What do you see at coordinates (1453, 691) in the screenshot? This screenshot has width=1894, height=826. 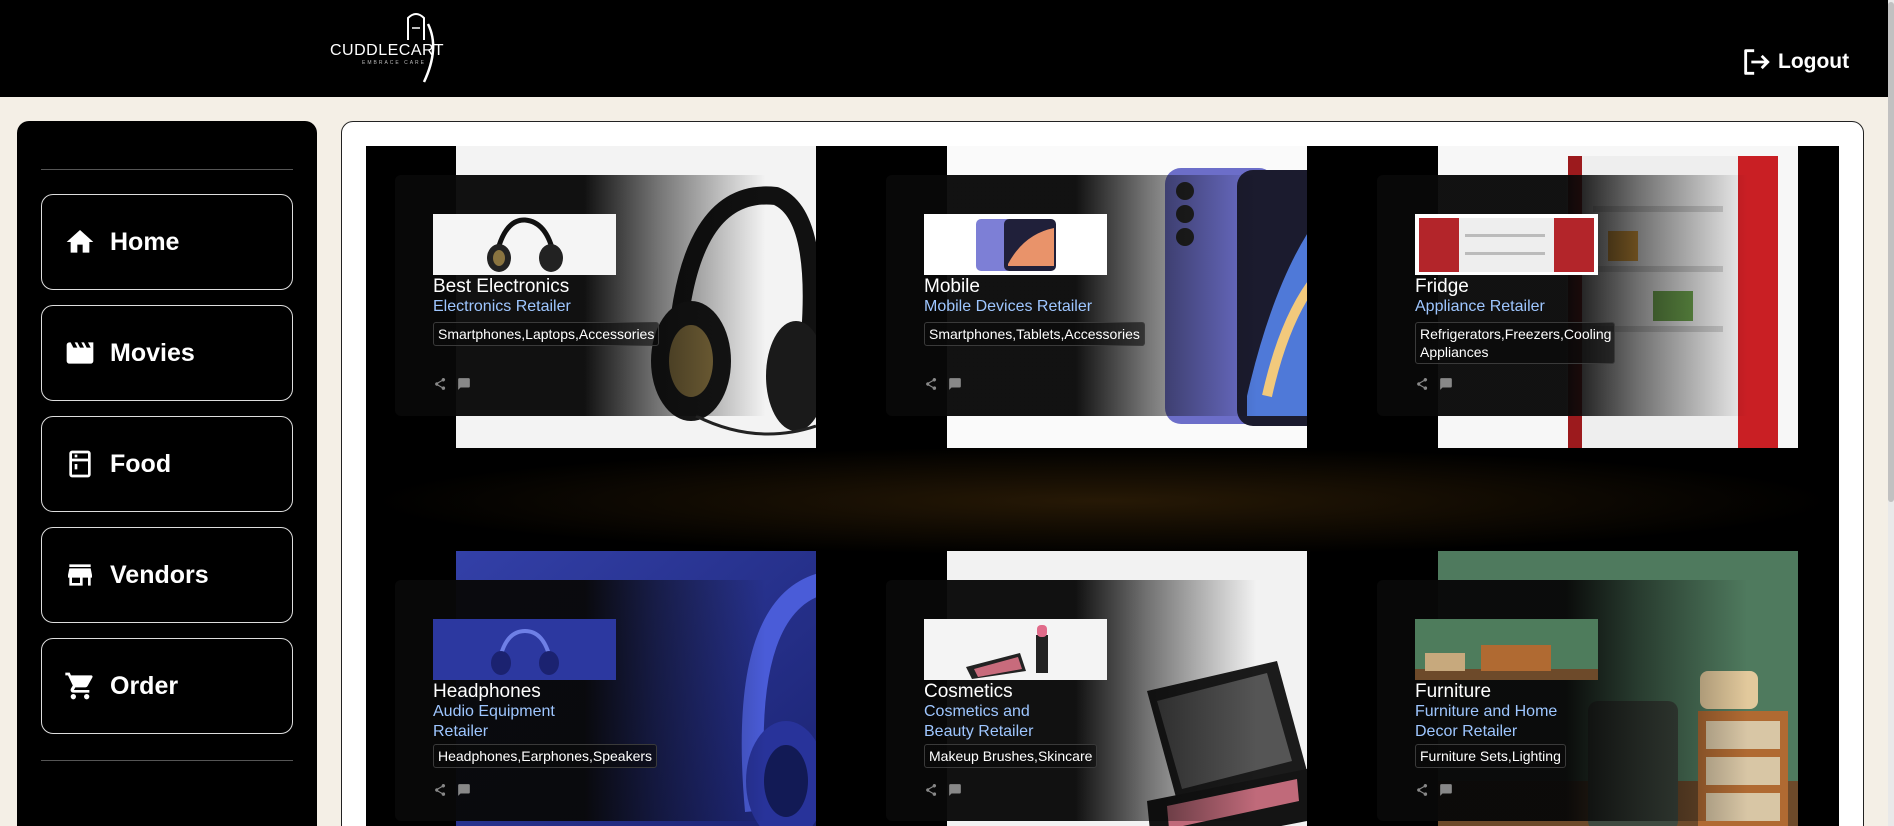 I see `vendor-name: Furniture` at bounding box center [1453, 691].